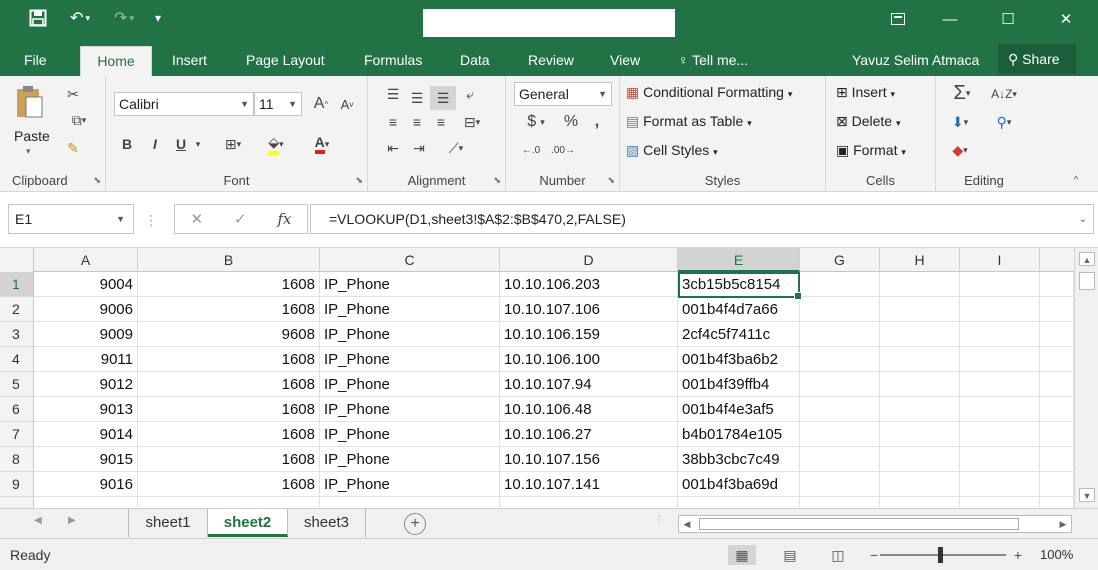 Image resolution: width=1098 pixels, height=570 pixels. Describe the element at coordinates (868, 121) in the screenshot. I see `delete-cells-button: ⊠ Delete ▾` at that location.